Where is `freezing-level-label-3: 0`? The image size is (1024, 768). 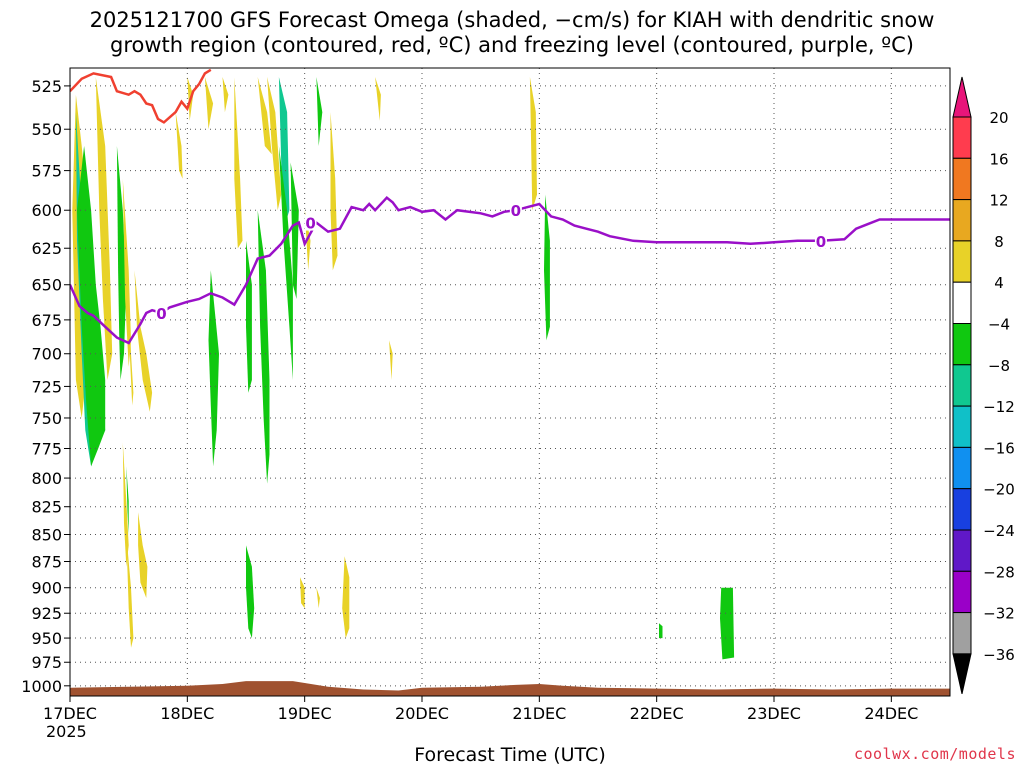
freezing-level-label-3: 0 is located at coordinates (821, 242).